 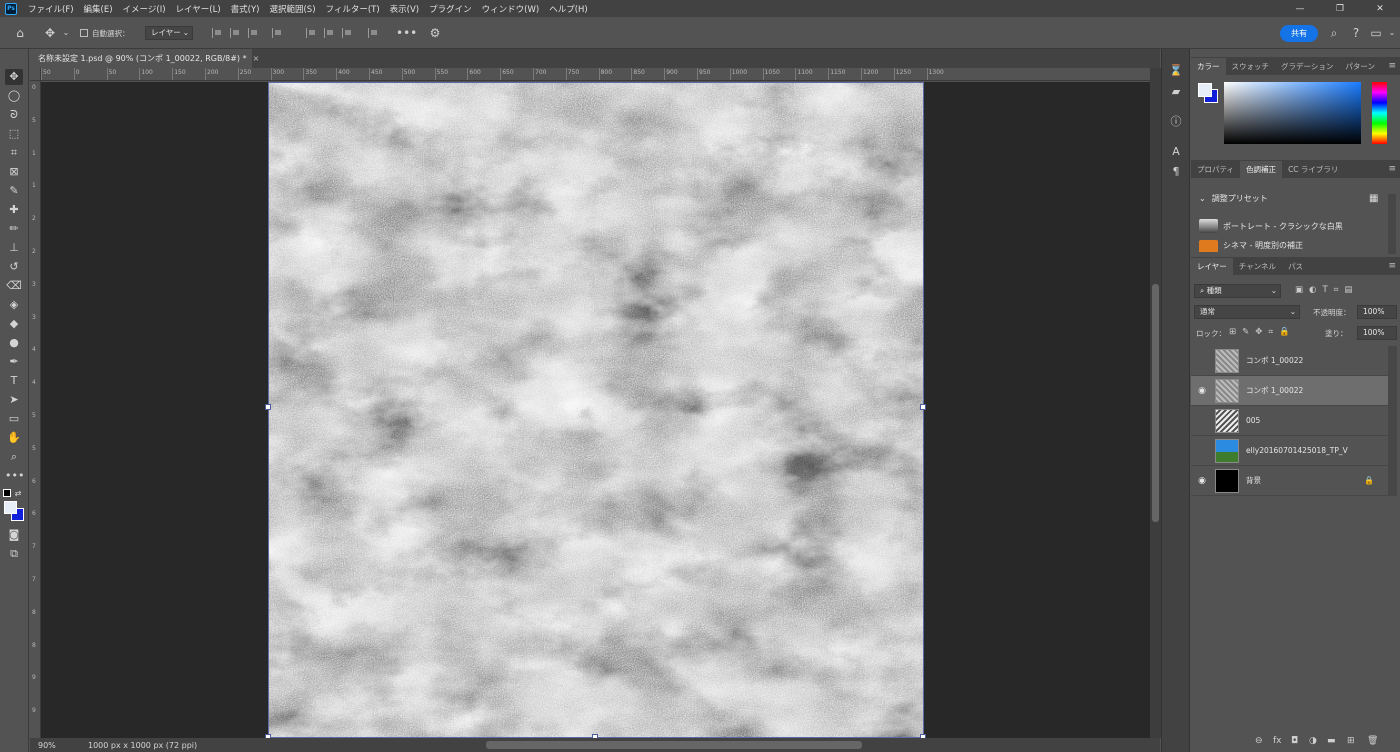 I want to click on close-window-button: ✕, so click(x=1380, y=8).